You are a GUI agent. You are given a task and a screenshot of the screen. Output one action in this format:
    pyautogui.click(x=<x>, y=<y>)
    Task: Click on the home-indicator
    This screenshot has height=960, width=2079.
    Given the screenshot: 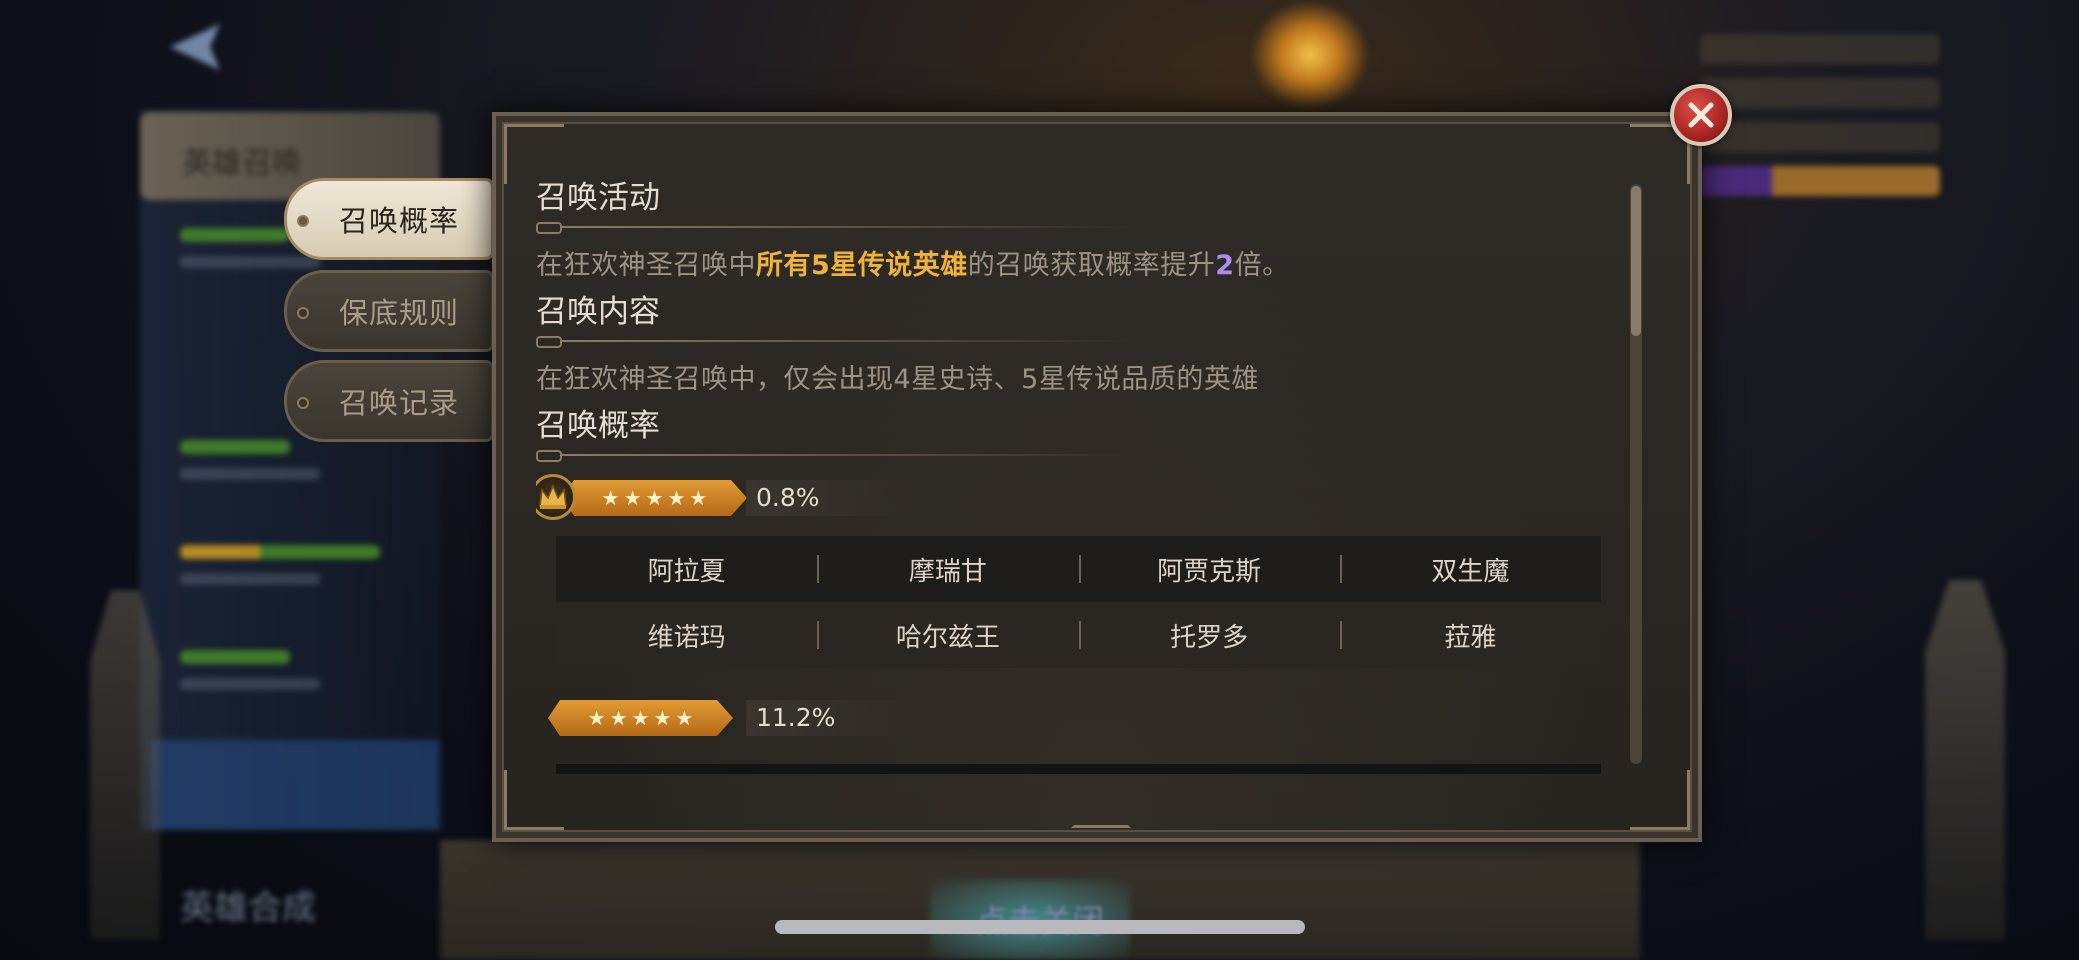 What is the action you would take?
    pyautogui.click(x=1040, y=927)
    